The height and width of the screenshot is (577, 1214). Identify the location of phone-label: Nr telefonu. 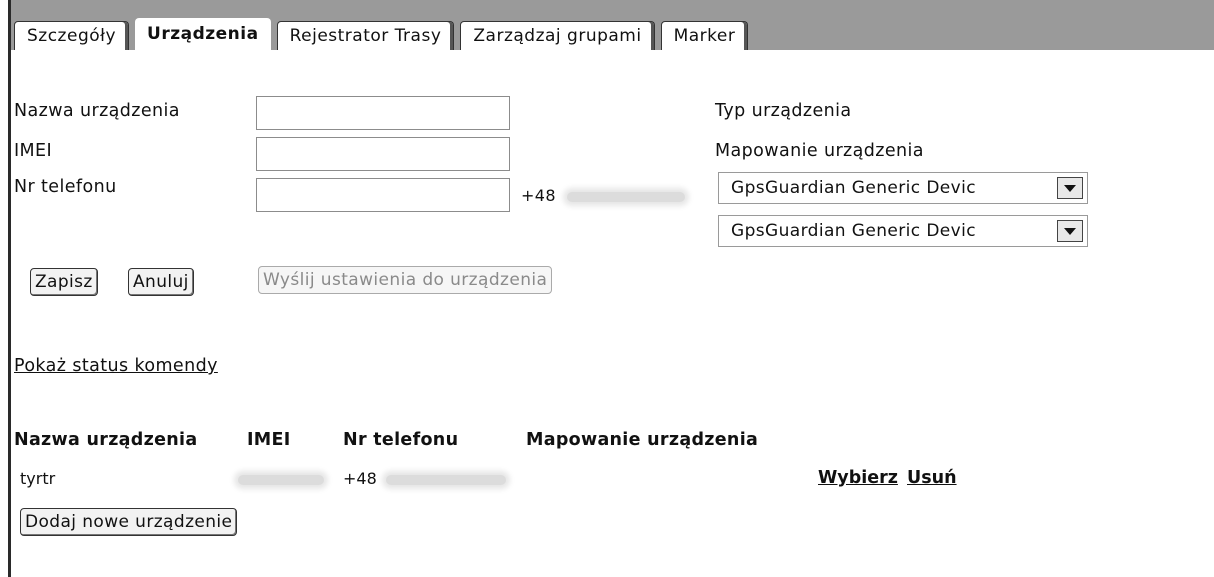
(65, 187).